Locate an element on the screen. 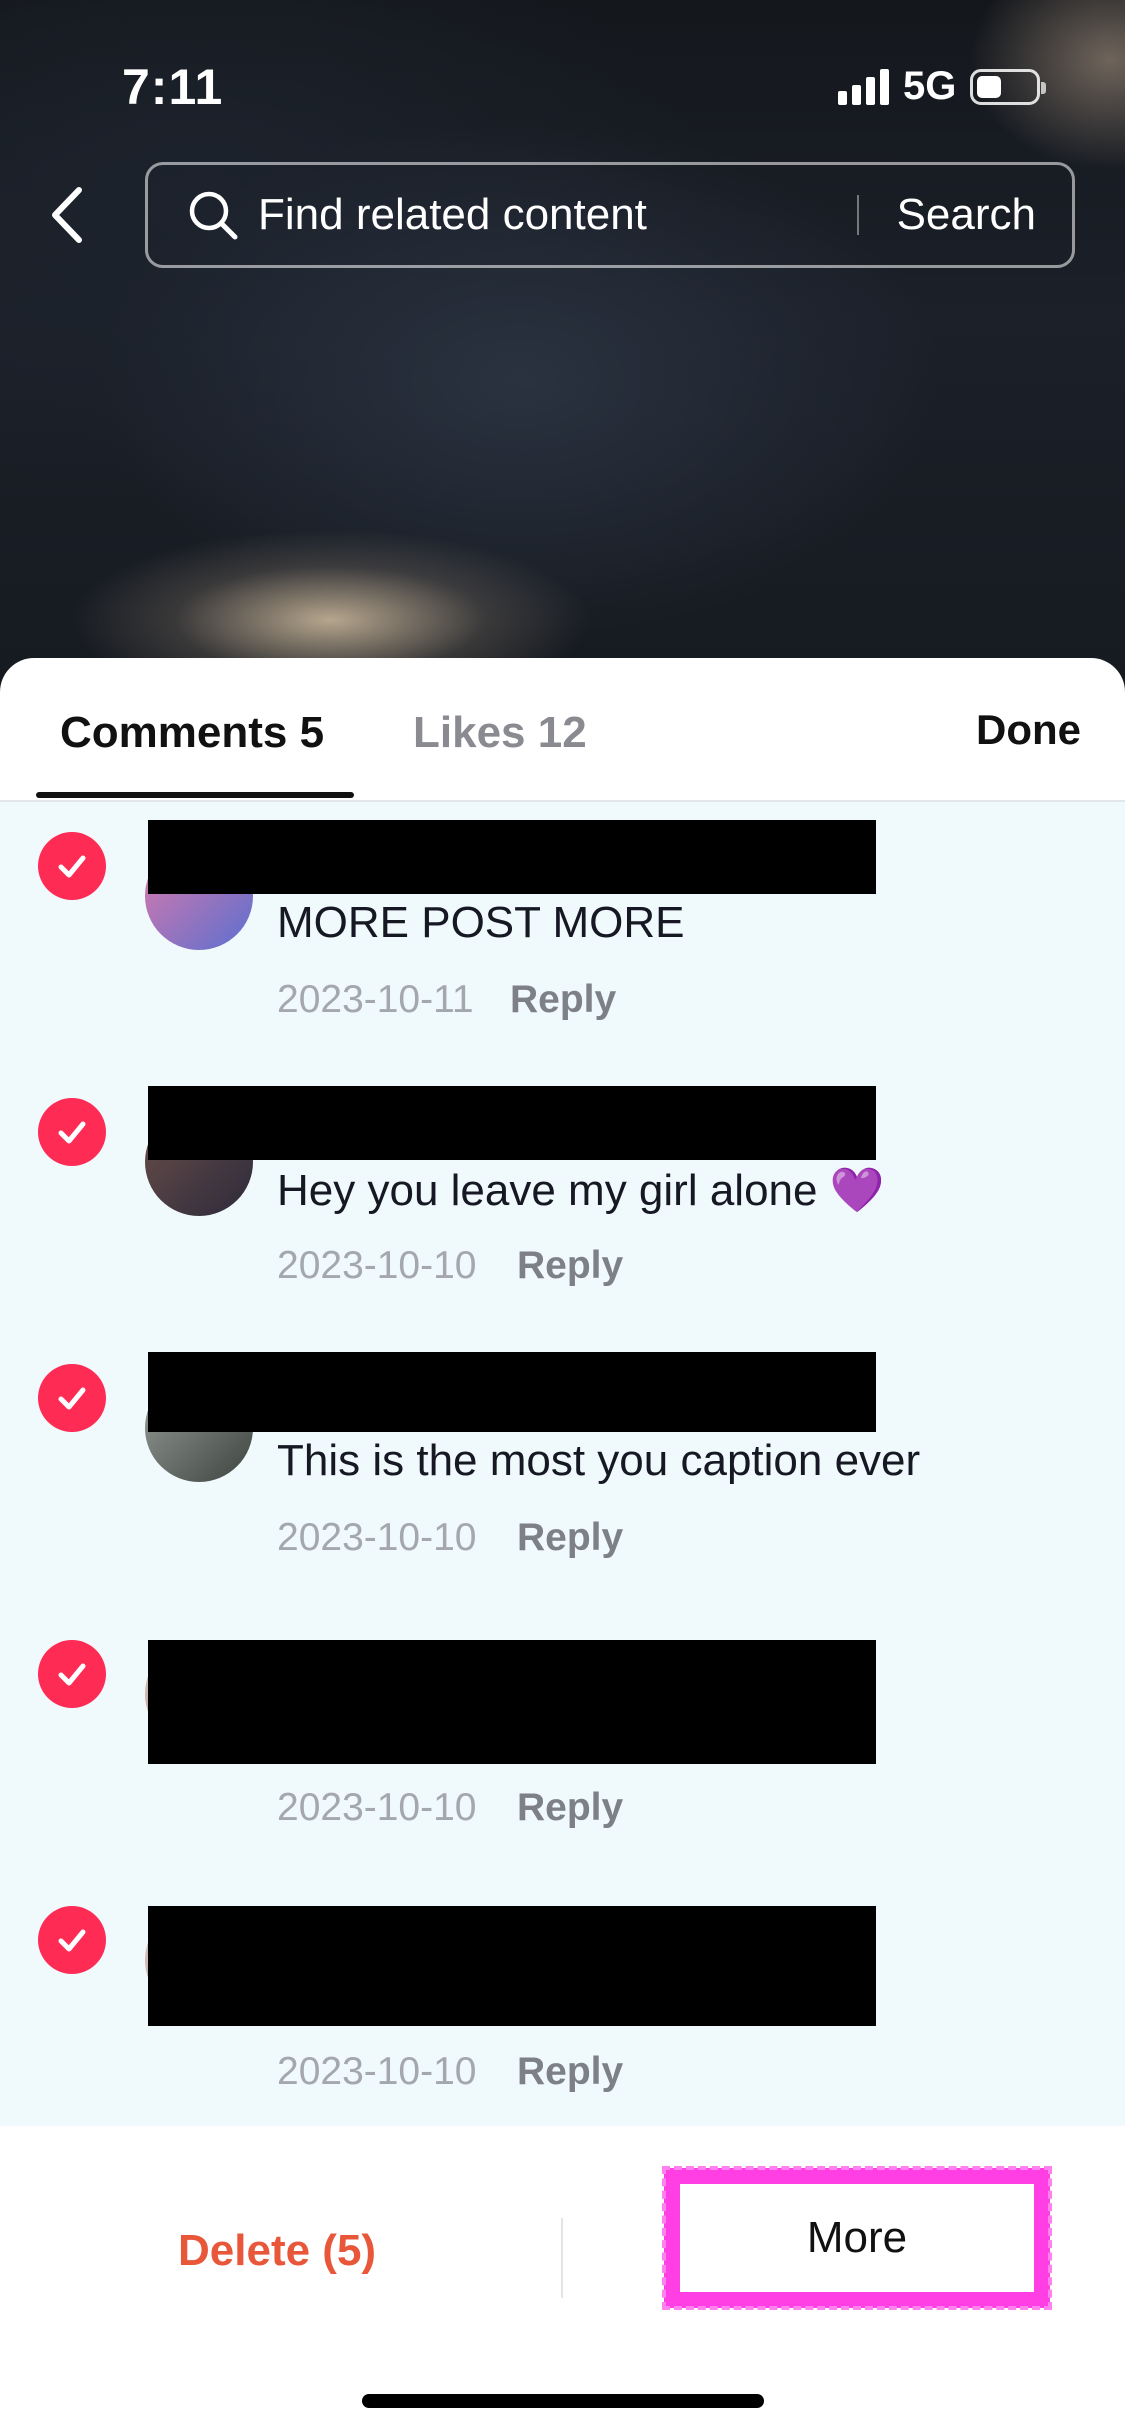 The image size is (1125, 2436). status-time: 7:11 is located at coordinates (173, 87).